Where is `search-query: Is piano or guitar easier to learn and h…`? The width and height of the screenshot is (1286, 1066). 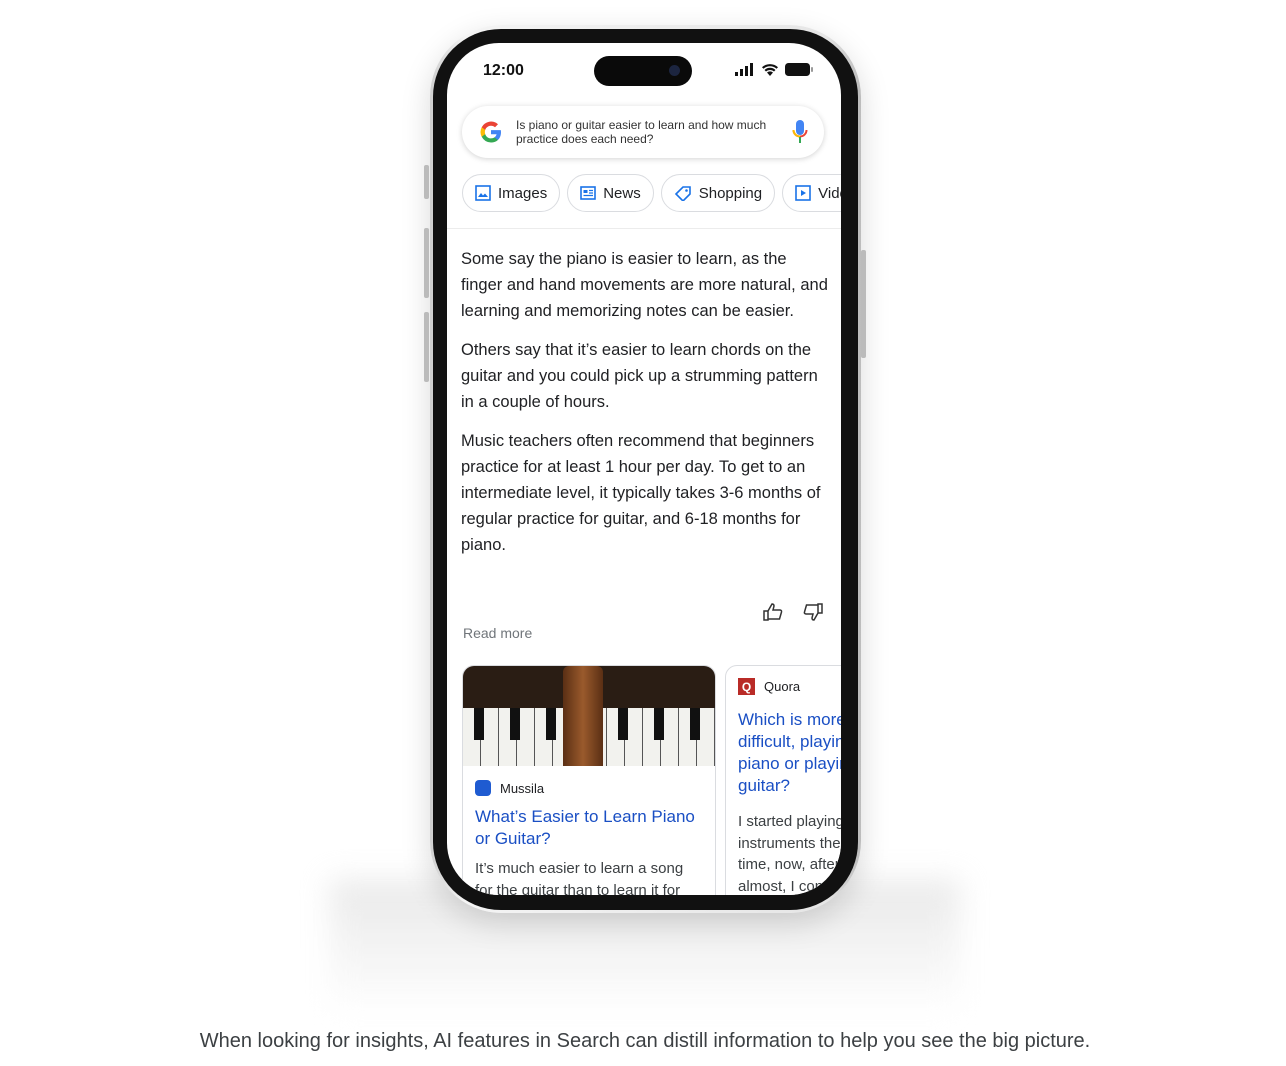
search-query: Is piano or guitar easier to learn and h… is located at coordinates (654, 132).